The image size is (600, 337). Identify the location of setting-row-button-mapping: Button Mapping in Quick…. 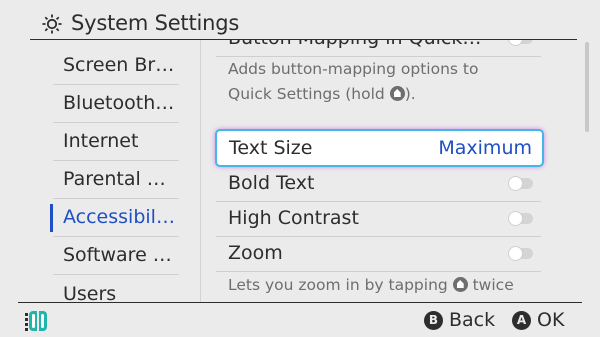
(378, 48).